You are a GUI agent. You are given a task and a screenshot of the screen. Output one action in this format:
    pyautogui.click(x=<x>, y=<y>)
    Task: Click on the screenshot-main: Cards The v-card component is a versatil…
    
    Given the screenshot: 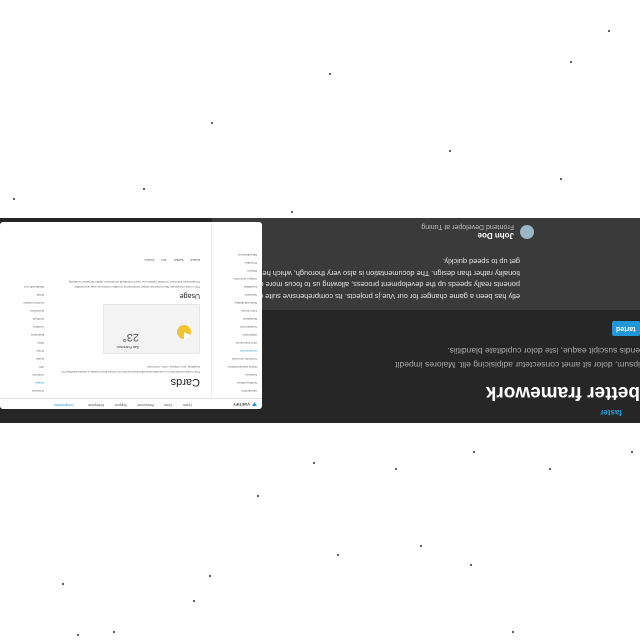 What is the action you would take?
    pyautogui.click(x=130, y=310)
    